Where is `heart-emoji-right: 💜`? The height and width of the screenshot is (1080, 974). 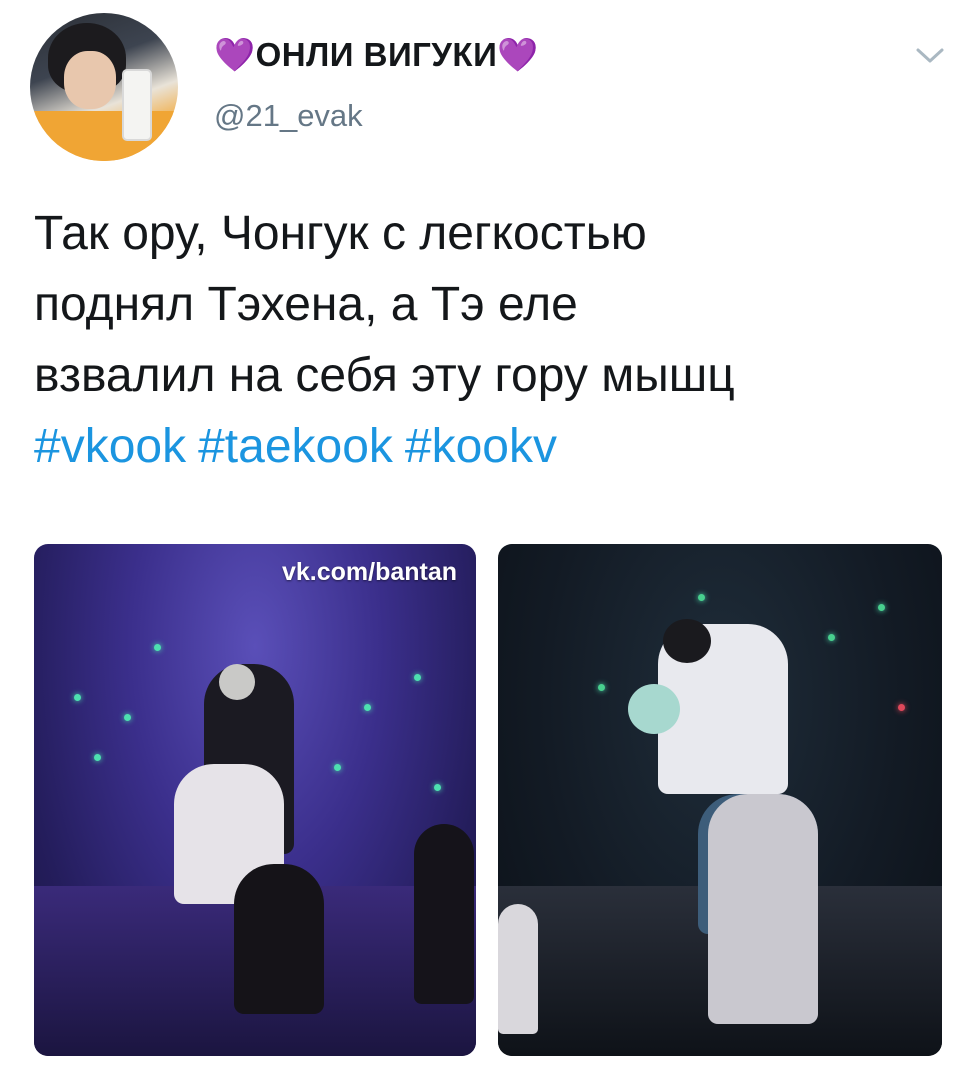 heart-emoji-right: 💜 is located at coordinates (518, 54).